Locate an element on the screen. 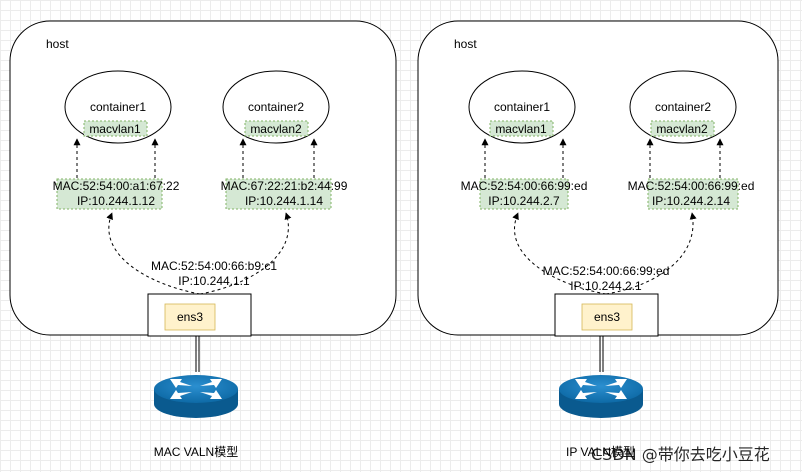 Image resolution: width=802 pixels, height=472 pixels. nic-label-left: ens3 is located at coordinates (190, 317).